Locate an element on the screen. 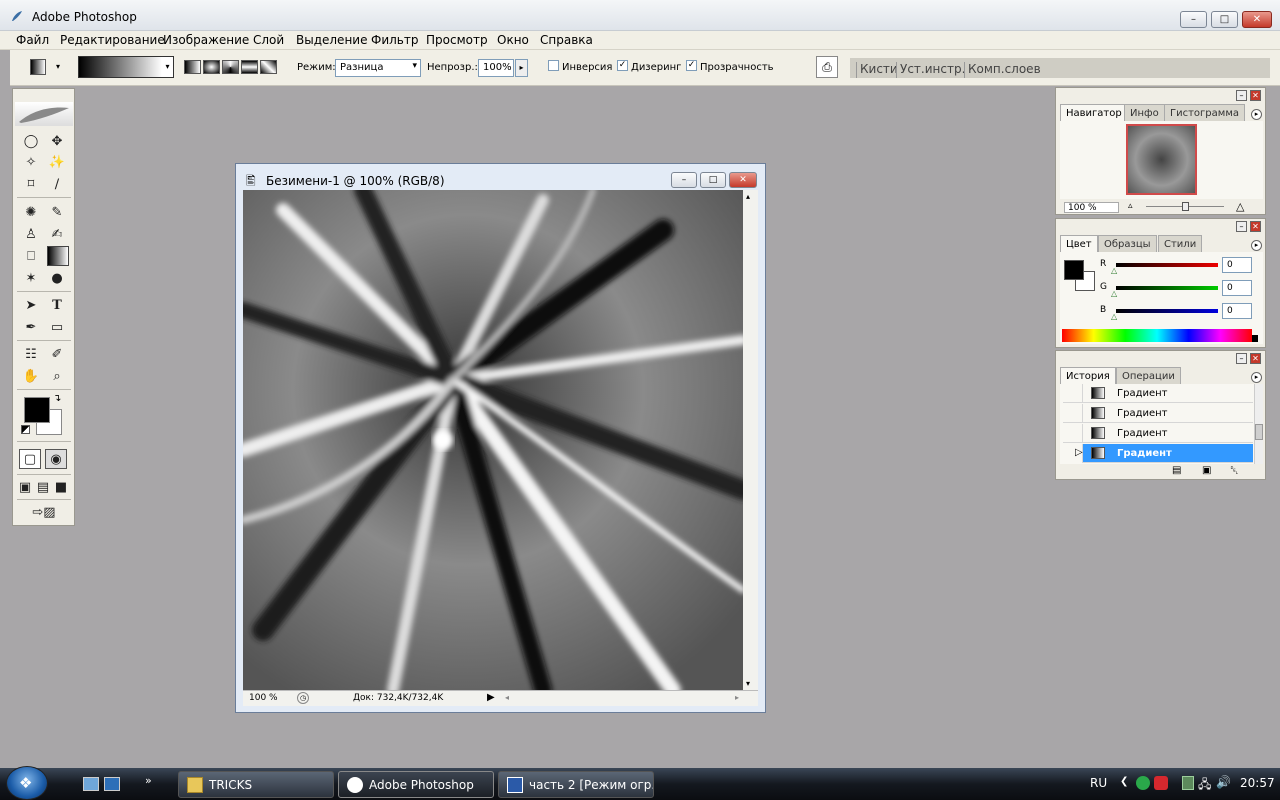 The width and height of the screenshot is (1280, 800). history-source-box is located at coordinates (1073, 393).